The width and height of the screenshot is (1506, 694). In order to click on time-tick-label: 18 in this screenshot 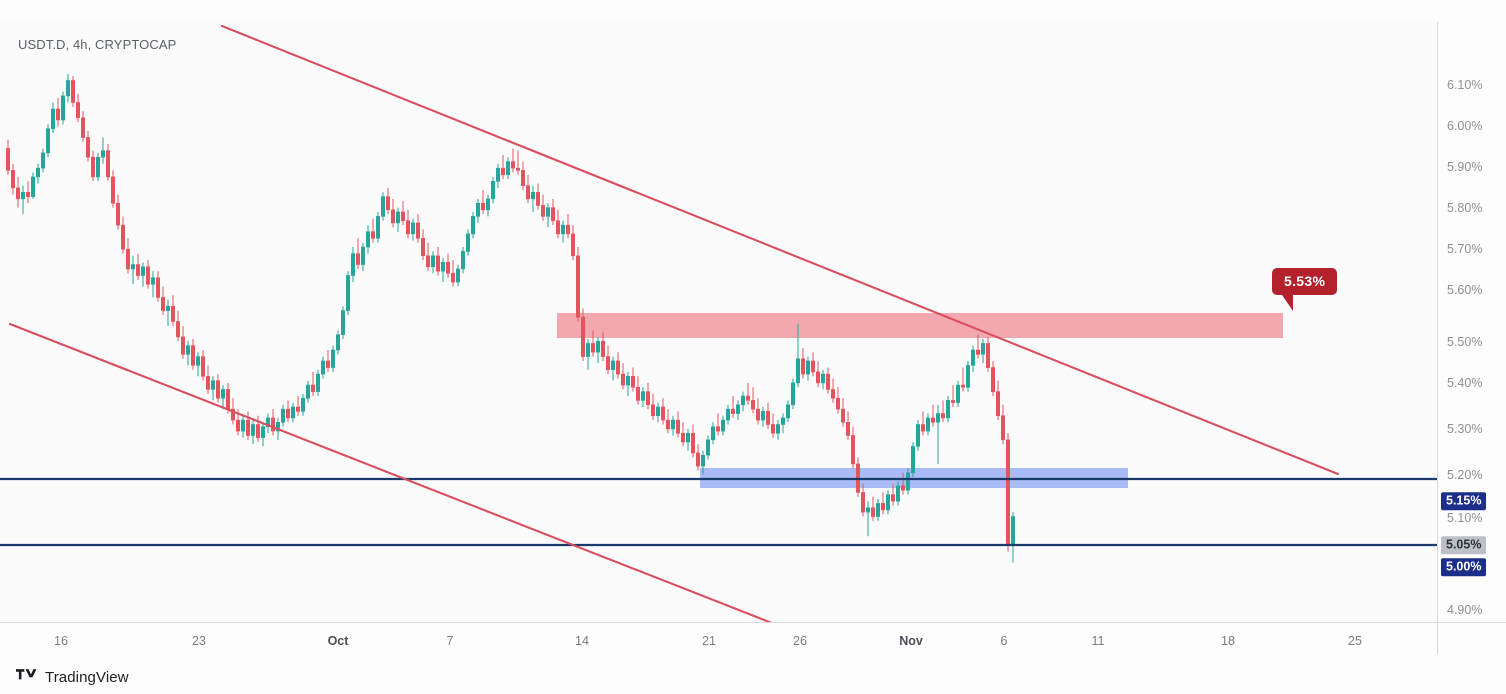, I will do `click(1228, 641)`.